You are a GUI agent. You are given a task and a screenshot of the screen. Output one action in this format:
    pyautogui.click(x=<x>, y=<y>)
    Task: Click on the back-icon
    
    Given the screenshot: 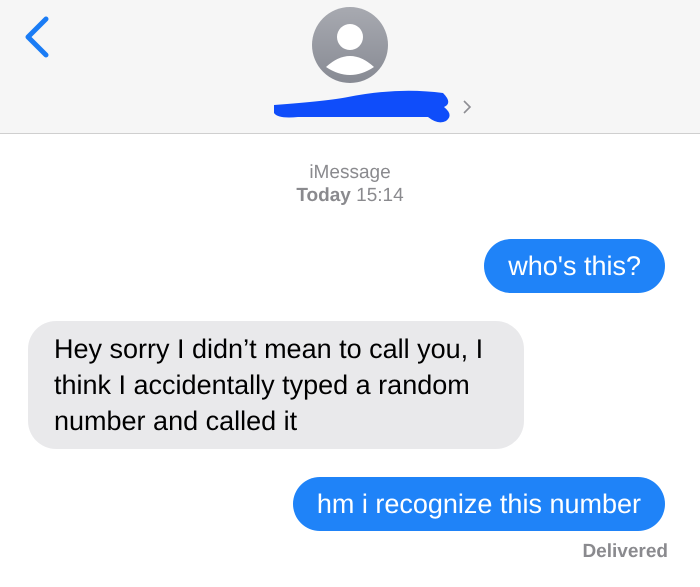 What is the action you would take?
    pyautogui.click(x=37, y=37)
    